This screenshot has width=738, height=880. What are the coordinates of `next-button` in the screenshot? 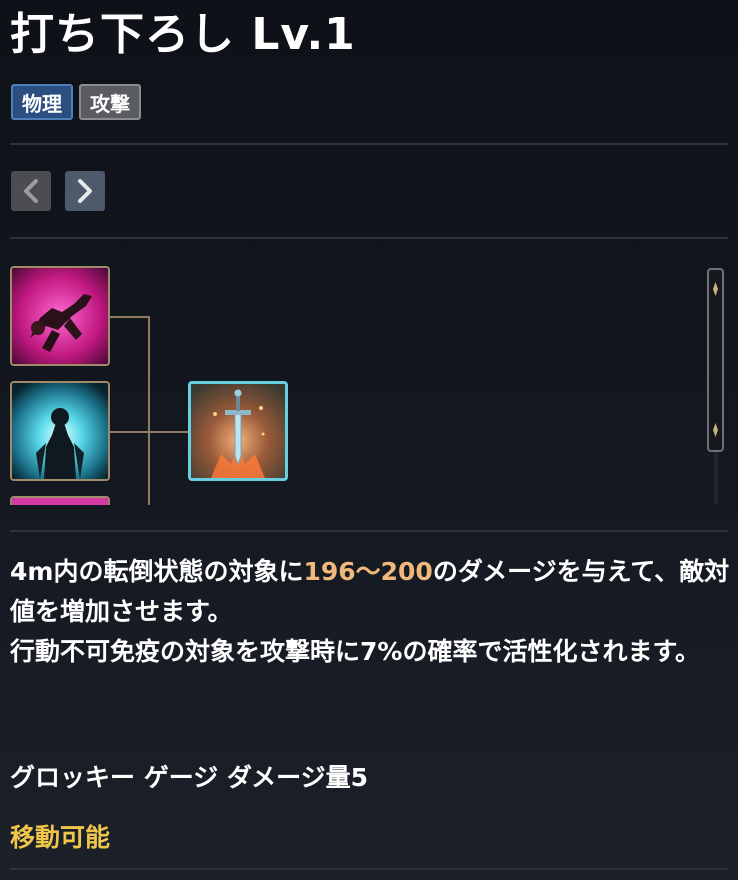 It's located at (85, 191).